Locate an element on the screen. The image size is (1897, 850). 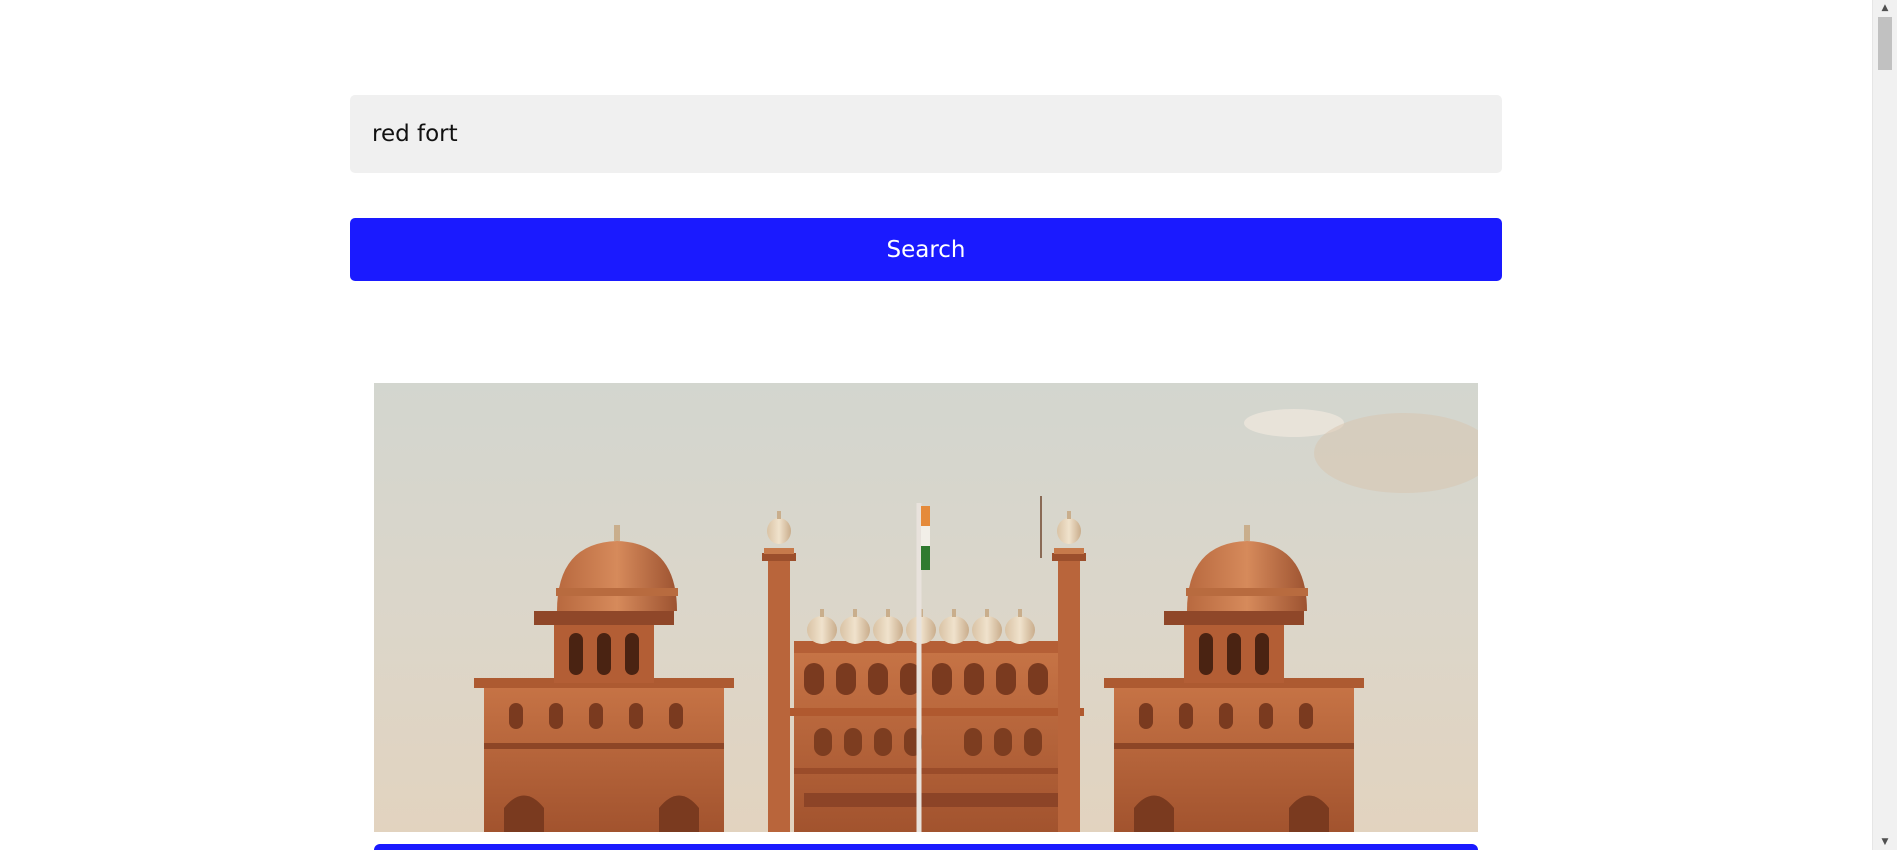
vertical-scrollbar: ▲ ▼ is located at coordinates (1884, 425).